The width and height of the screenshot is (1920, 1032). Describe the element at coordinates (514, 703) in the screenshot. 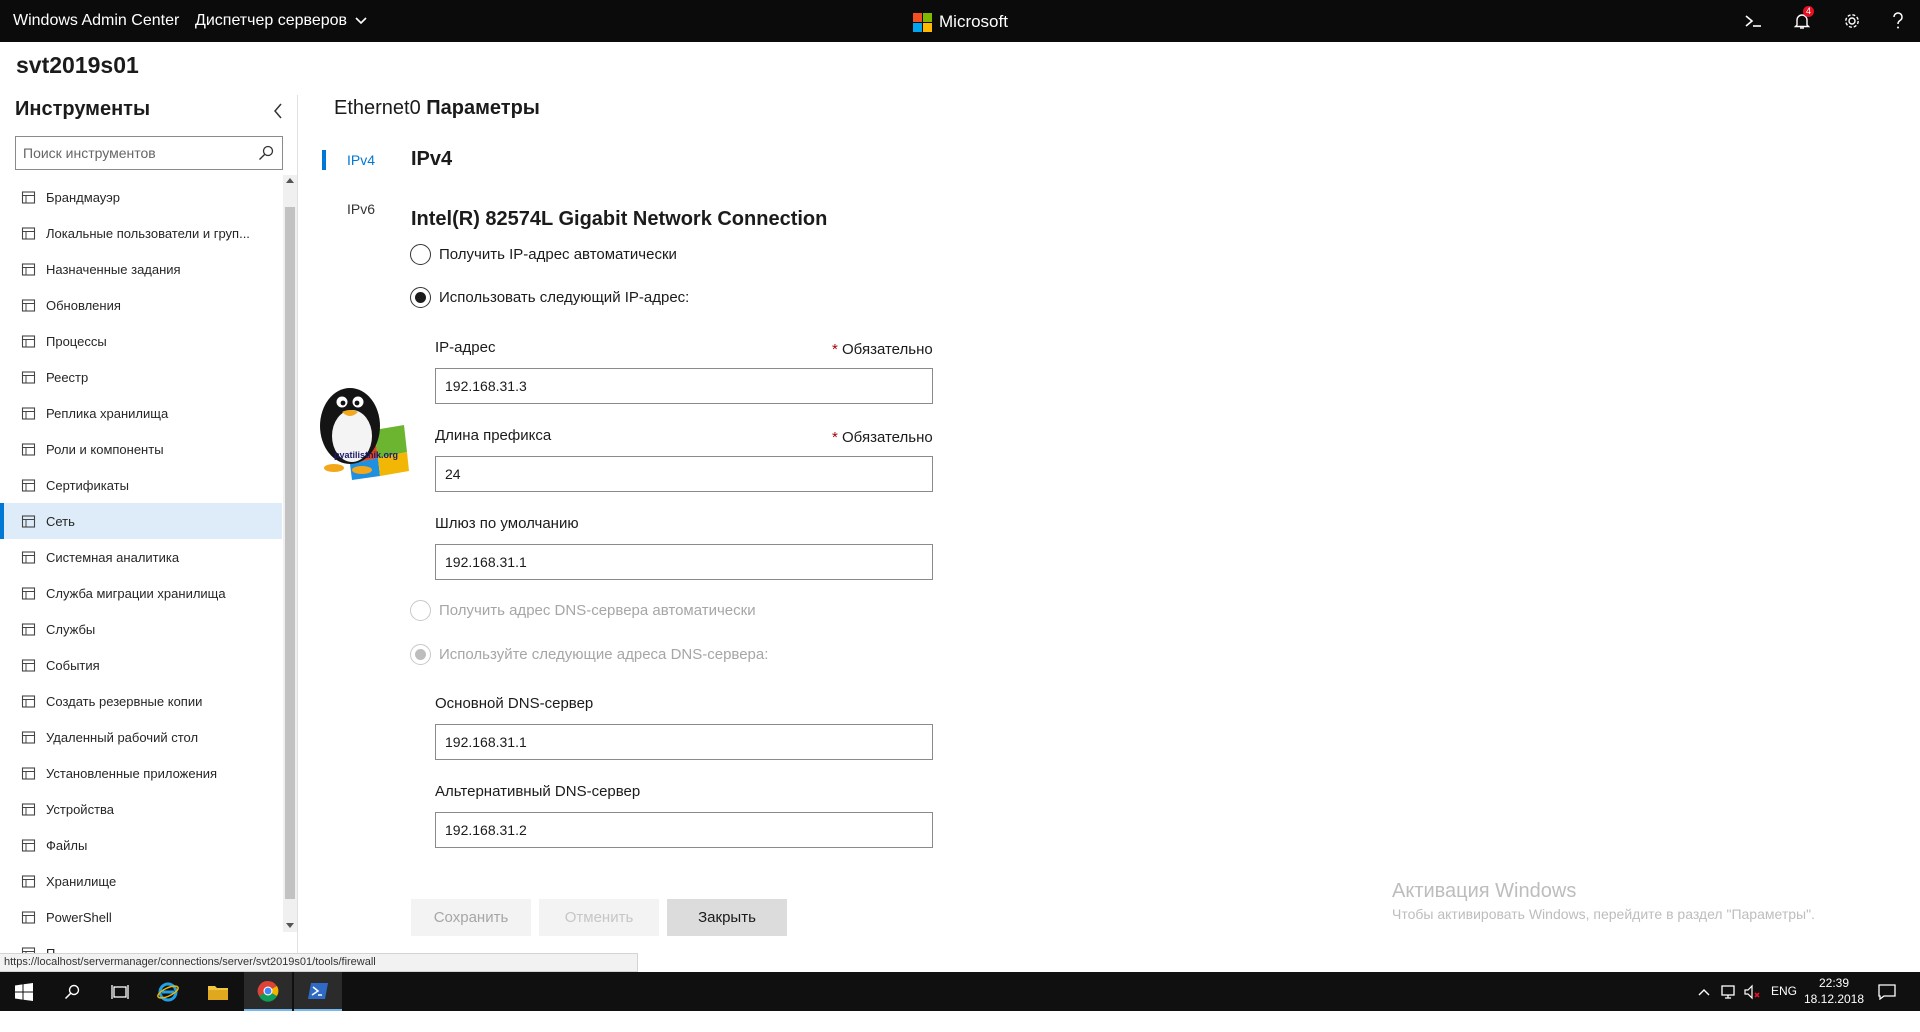

I see `primary-dns-label: Основной DNS-сервер` at that location.